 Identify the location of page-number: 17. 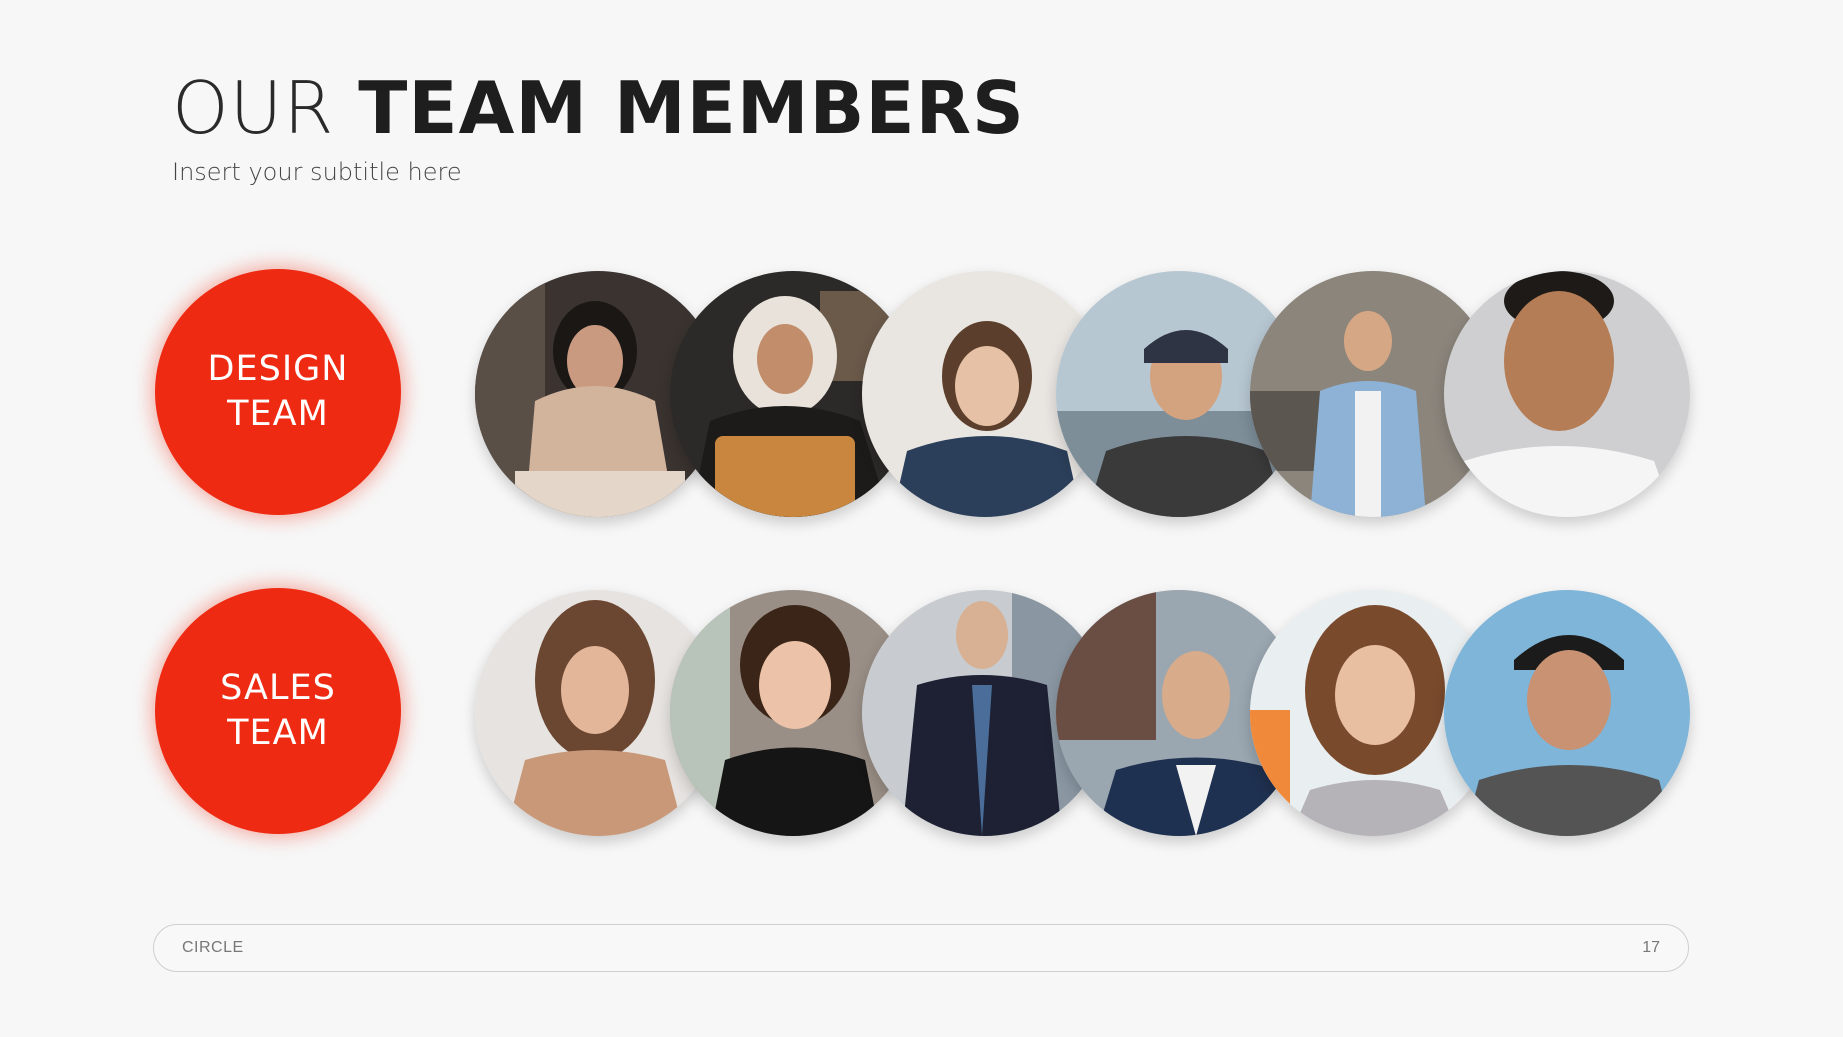
(1651, 947).